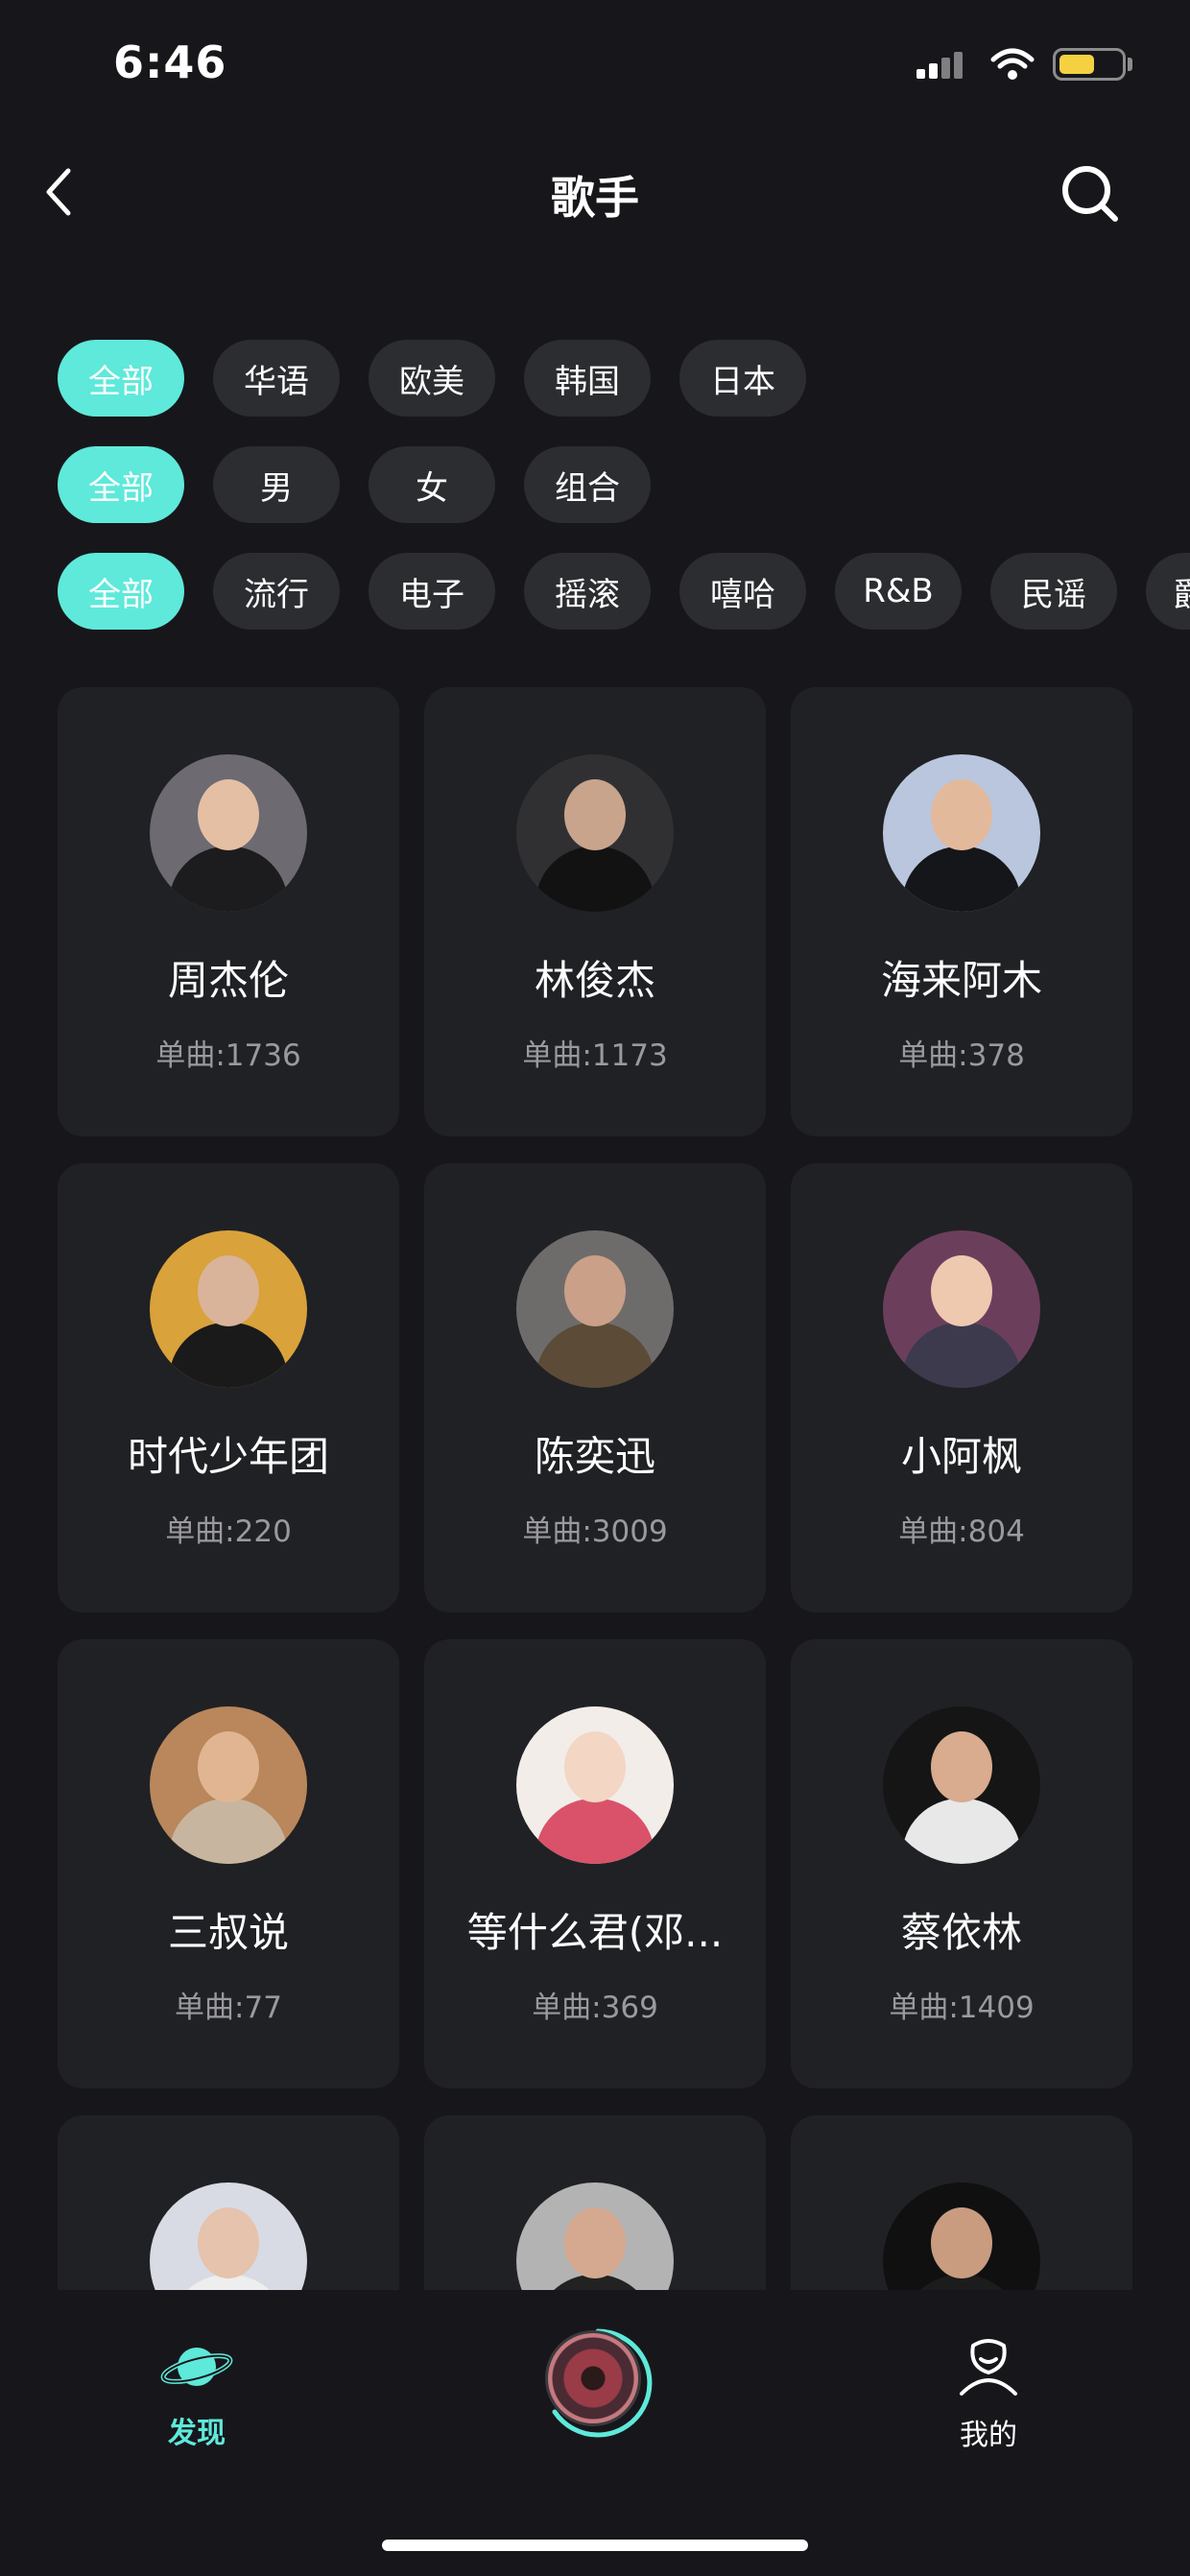 The height and width of the screenshot is (2576, 1190). I want to click on filter-genre-jazz: 爵, so click(1168, 591).